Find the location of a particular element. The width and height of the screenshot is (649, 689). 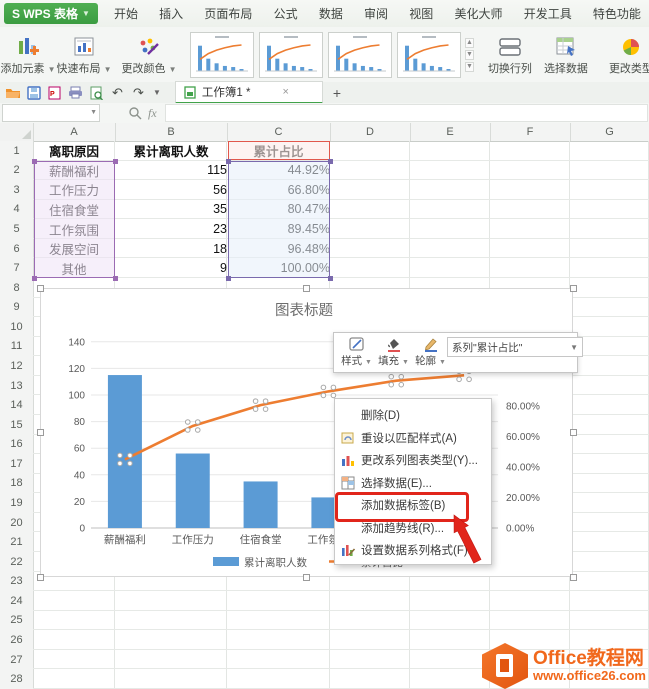

outline-button: 轮廓 ▼ is located at coordinates (430, 352).